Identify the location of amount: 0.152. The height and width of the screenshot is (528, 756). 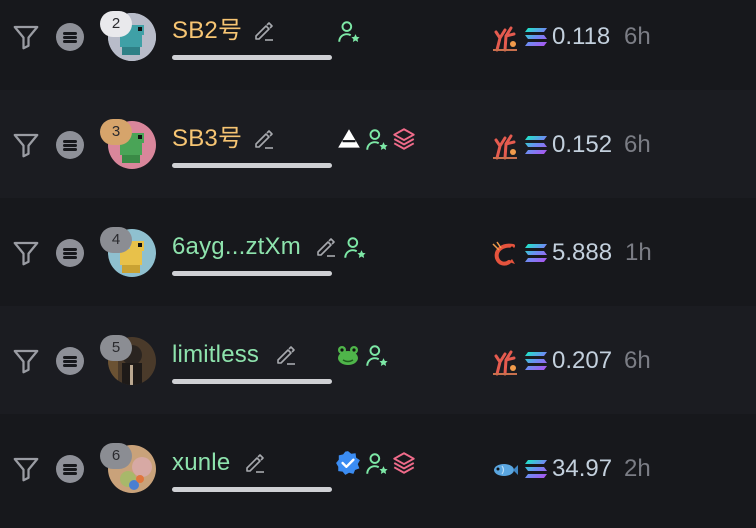
(582, 144).